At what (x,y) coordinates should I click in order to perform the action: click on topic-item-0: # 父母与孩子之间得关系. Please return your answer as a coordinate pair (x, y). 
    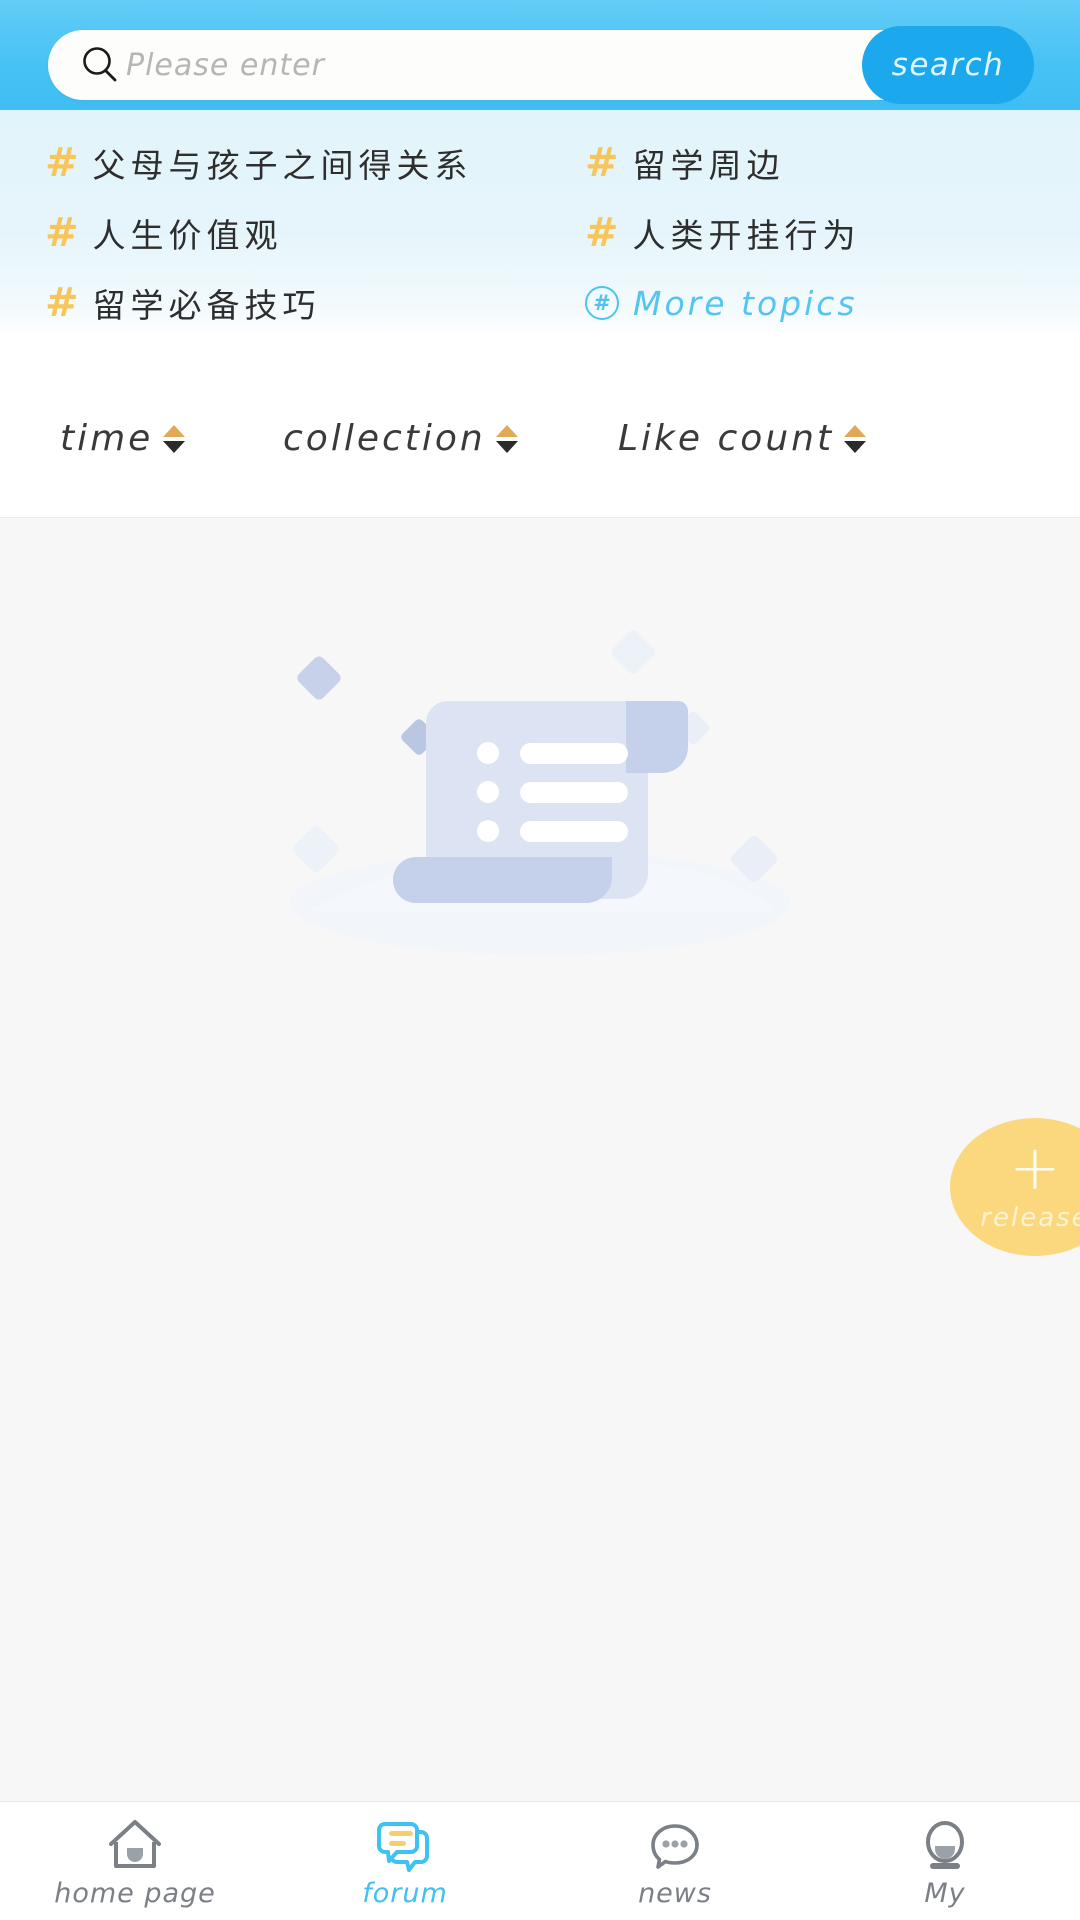
    Looking at the image, I should click on (270, 163).